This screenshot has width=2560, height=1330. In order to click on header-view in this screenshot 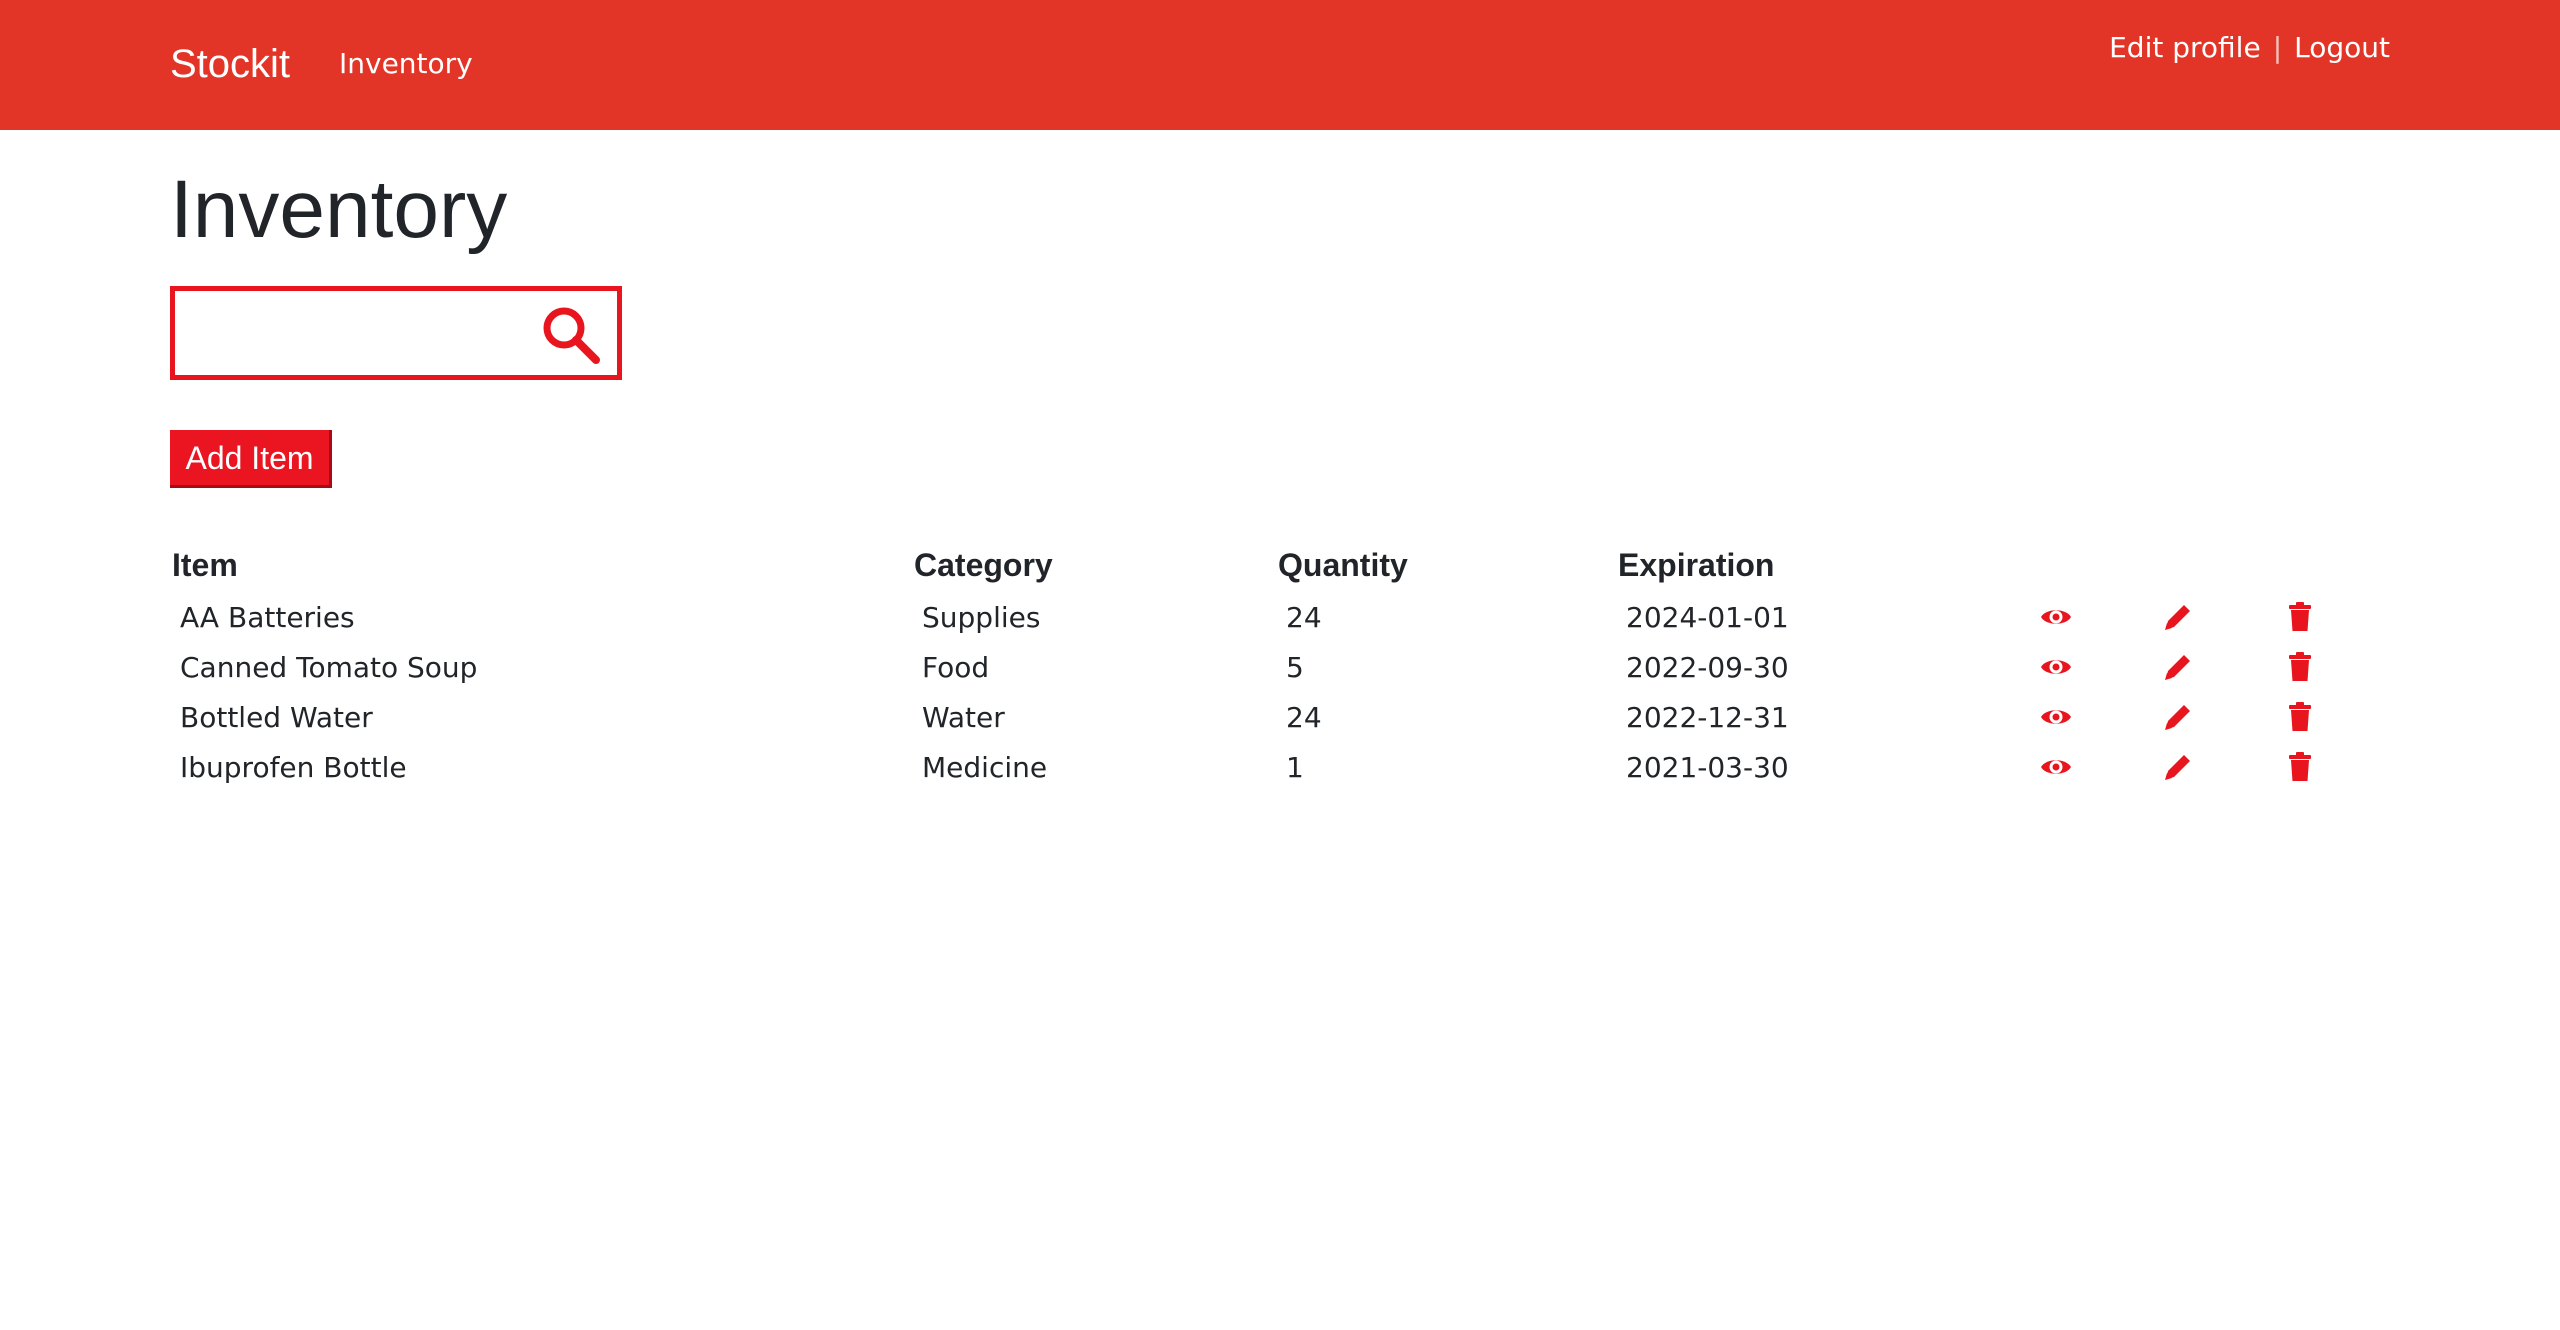, I will do `click(2099, 565)`.